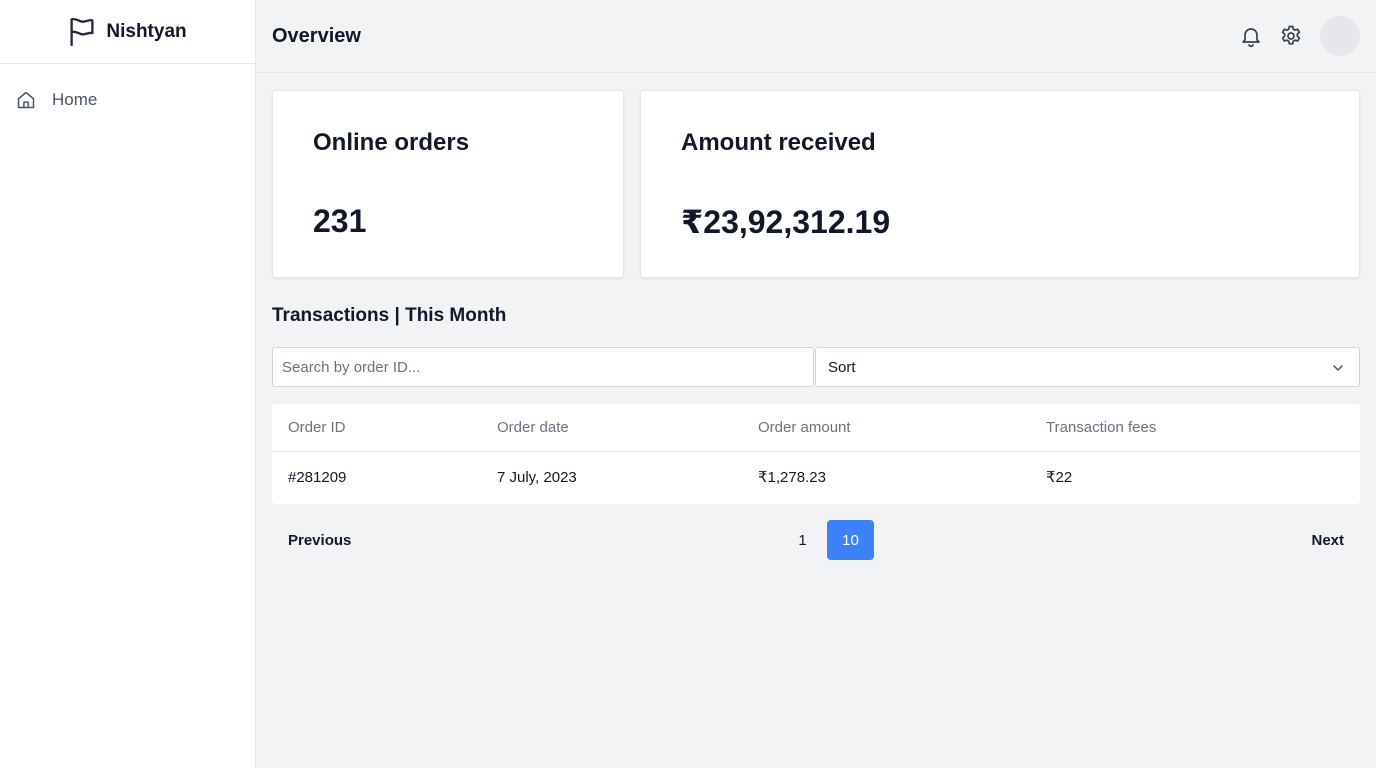 The width and height of the screenshot is (1376, 768). What do you see at coordinates (611, 428) in the screenshot?
I see `column-header: Order date` at bounding box center [611, 428].